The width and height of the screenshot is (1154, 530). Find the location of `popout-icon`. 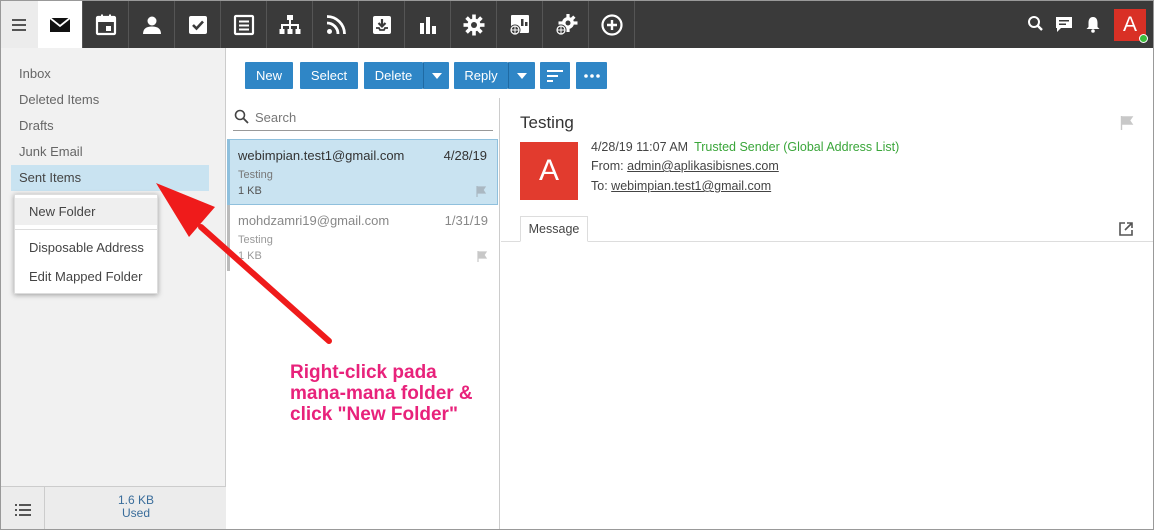

popout-icon is located at coordinates (1126, 229).